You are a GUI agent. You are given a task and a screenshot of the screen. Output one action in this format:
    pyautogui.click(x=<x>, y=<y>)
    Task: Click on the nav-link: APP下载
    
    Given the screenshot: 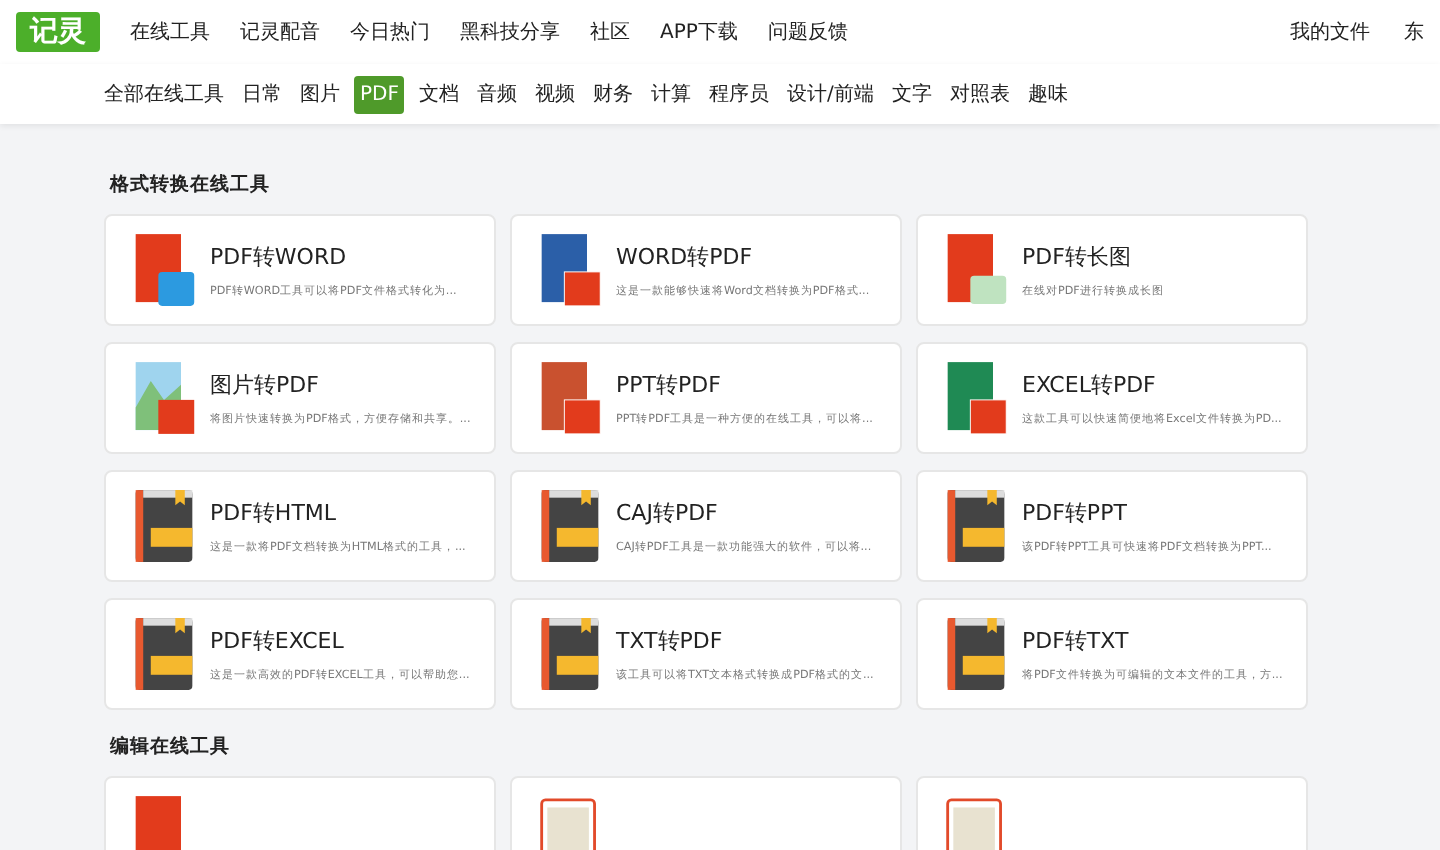 What is the action you would take?
    pyautogui.click(x=699, y=32)
    